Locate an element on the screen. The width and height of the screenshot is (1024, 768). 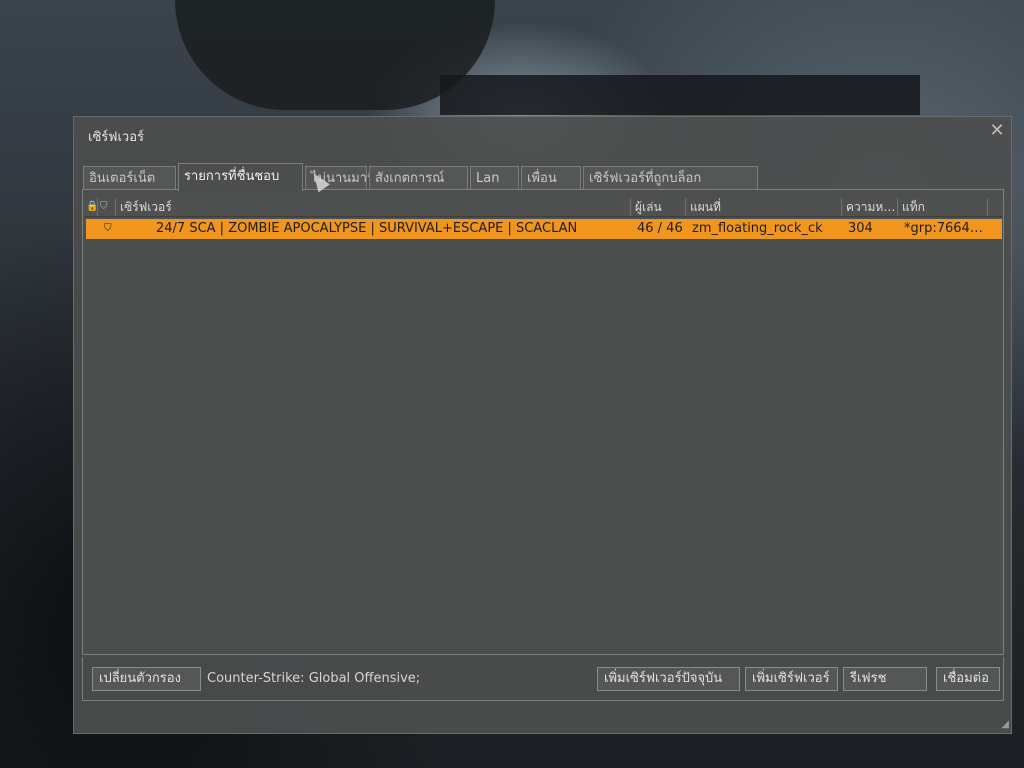
add-server-button: เพิ่มเซิร์ฟเวอร์ is located at coordinates (791, 679).